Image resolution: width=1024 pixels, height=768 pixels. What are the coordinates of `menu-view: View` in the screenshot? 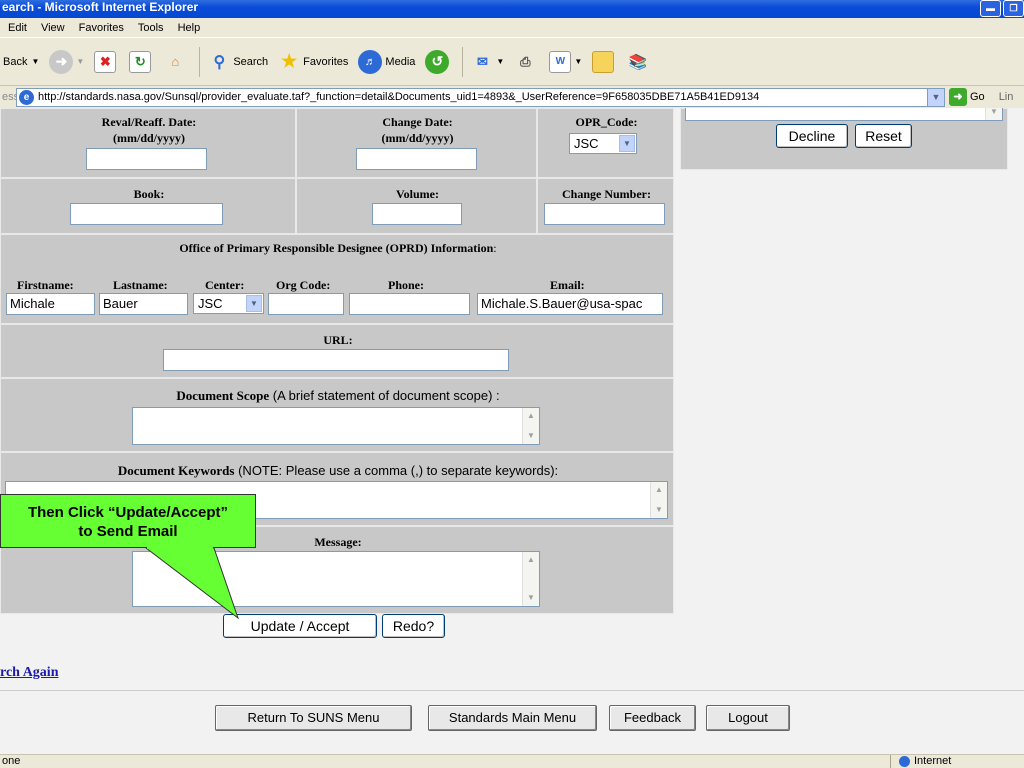 It's located at (53, 28).